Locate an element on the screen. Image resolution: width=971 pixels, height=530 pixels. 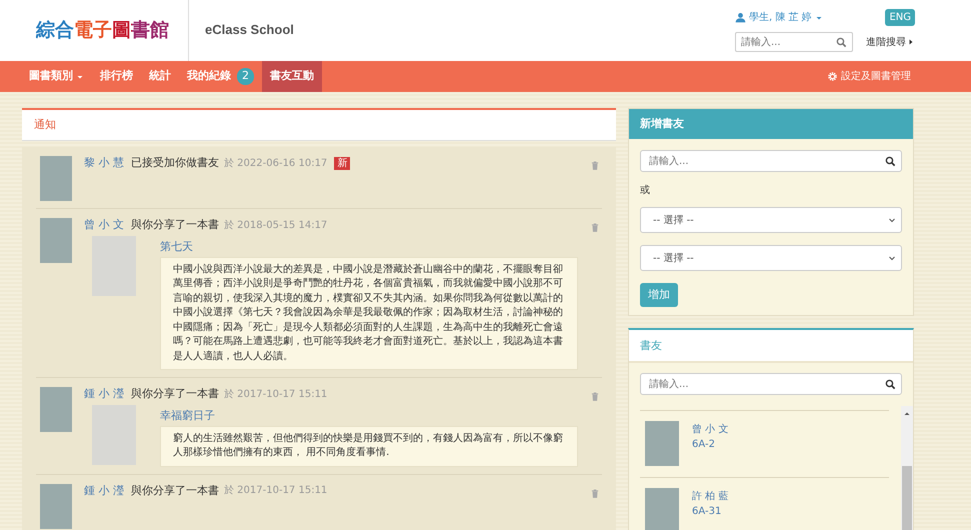
review-text: 窮人的生活雖然艱苦，但他們得到的快樂是用錢買不到的，有錢人因為富有，所以不像窮人那樣珍惜他們擁有的東西， 用不同角度看事情. is located at coordinates (369, 446).